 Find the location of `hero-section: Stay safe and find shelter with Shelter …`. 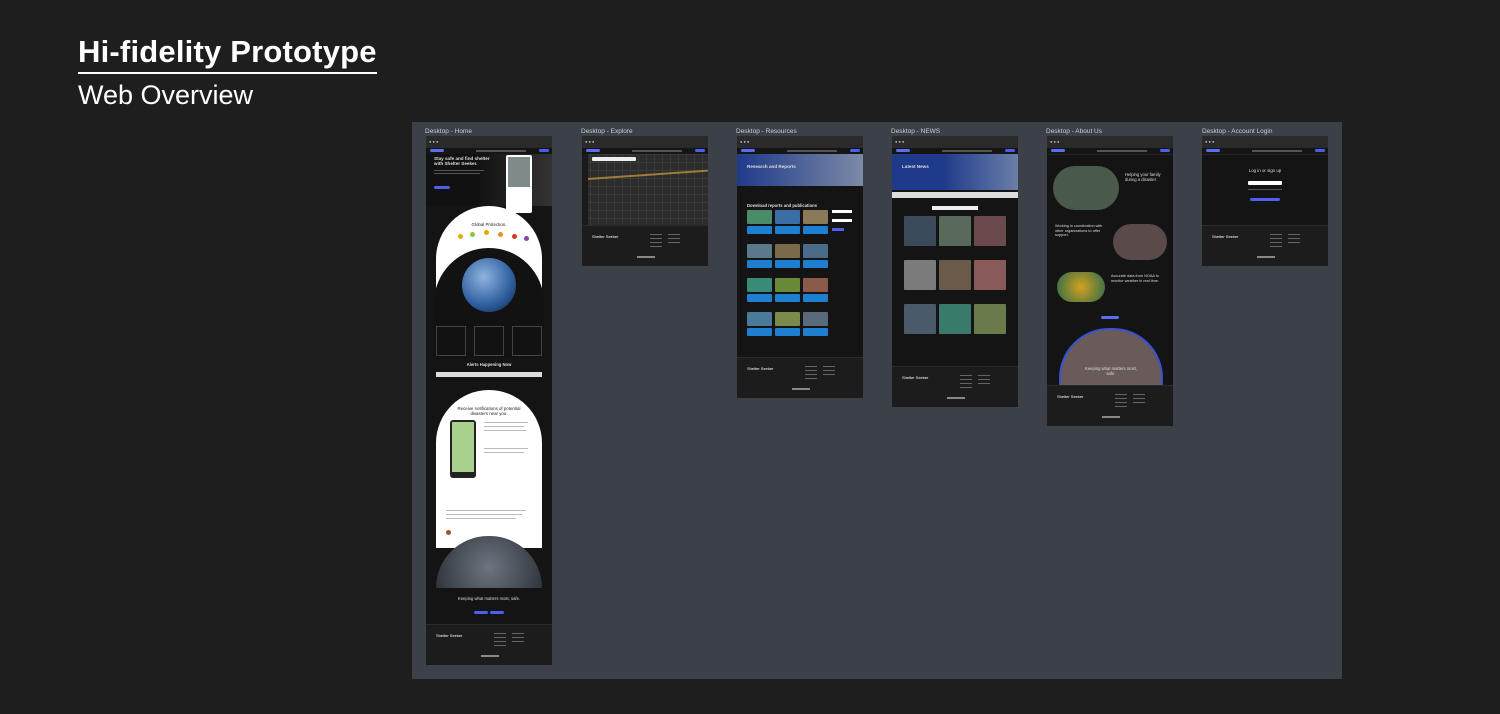

hero-section: Stay safe and find shelter with Shelter … is located at coordinates (489, 183).